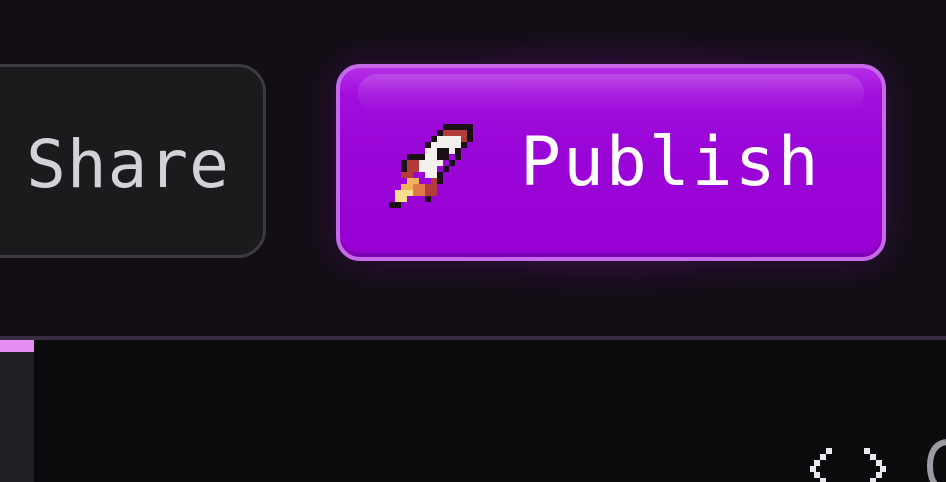  What do you see at coordinates (17, 411) in the screenshot?
I see `editor-gutter` at bounding box center [17, 411].